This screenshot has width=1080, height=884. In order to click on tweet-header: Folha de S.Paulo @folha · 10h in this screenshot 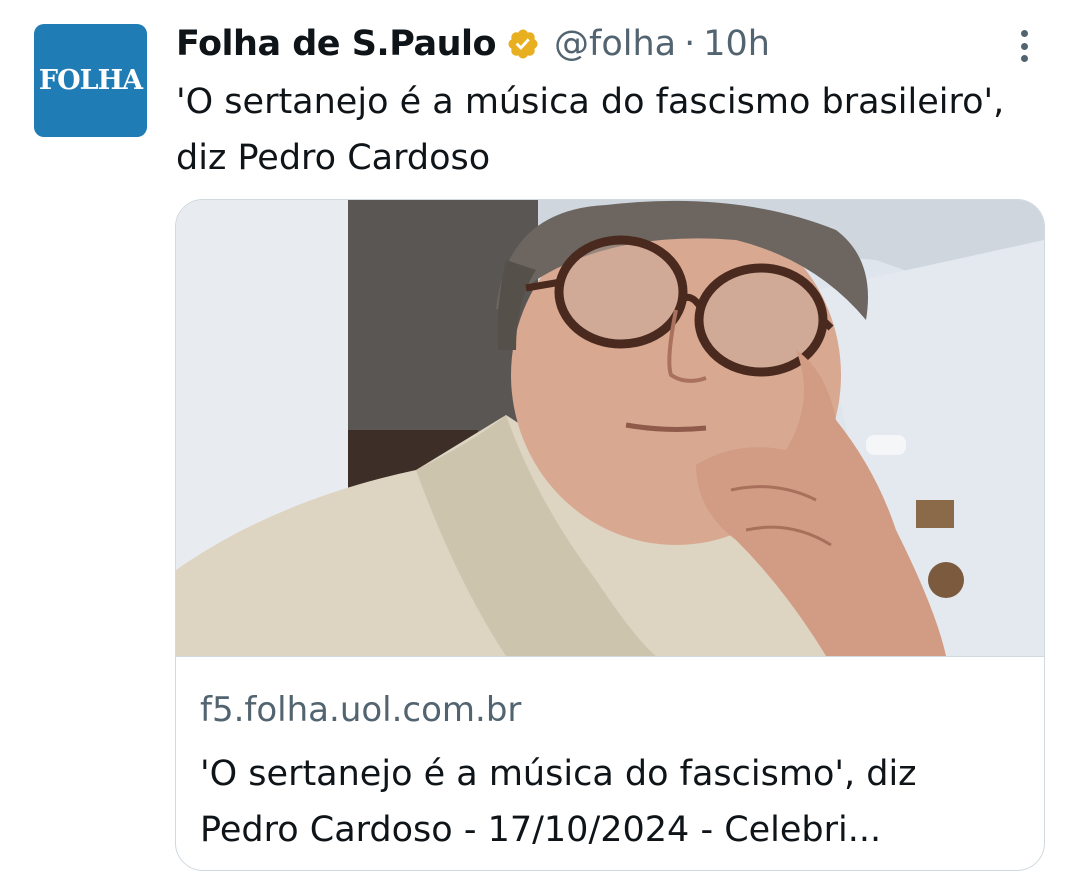, I will do `click(473, 44)`.